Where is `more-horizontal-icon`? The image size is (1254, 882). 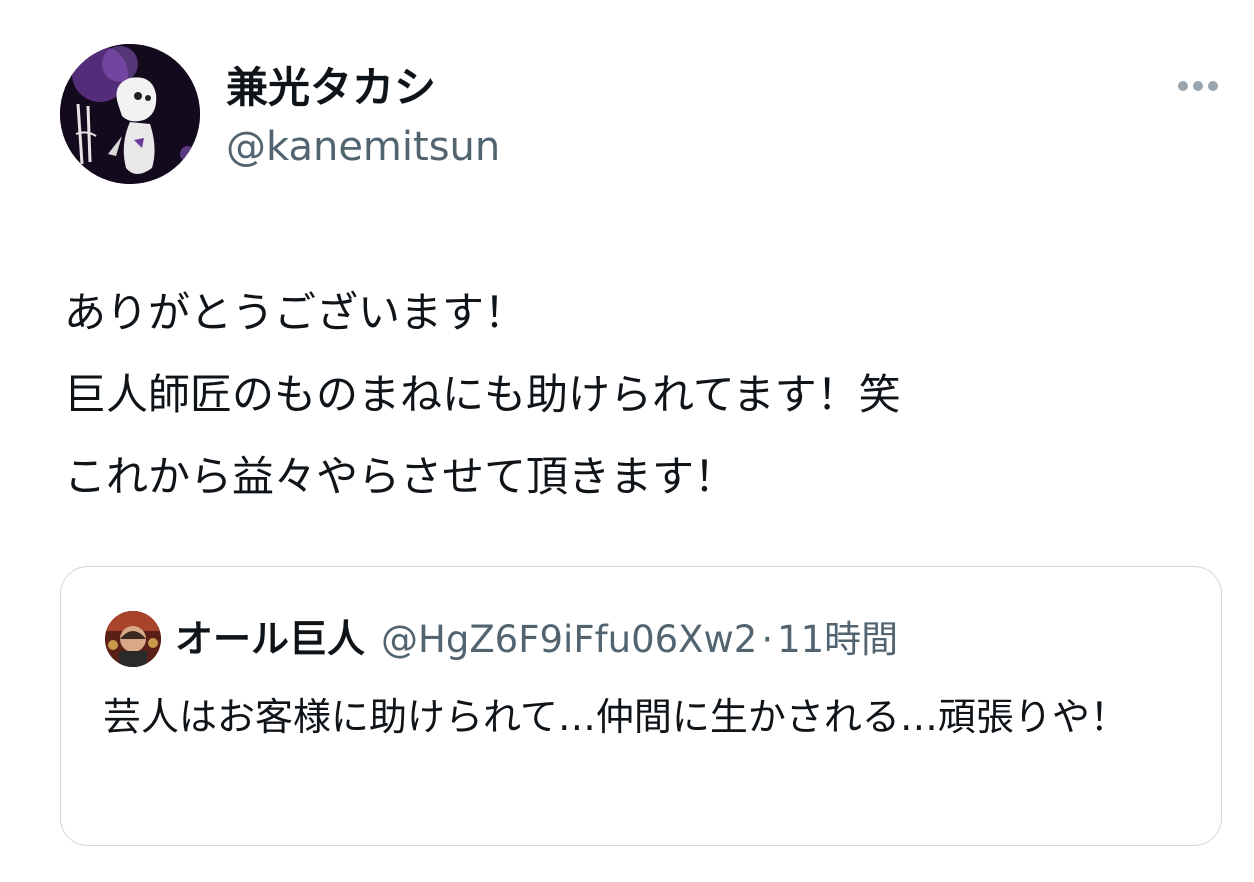
more-horizontal-icon is located at coordinates (1183, 86).